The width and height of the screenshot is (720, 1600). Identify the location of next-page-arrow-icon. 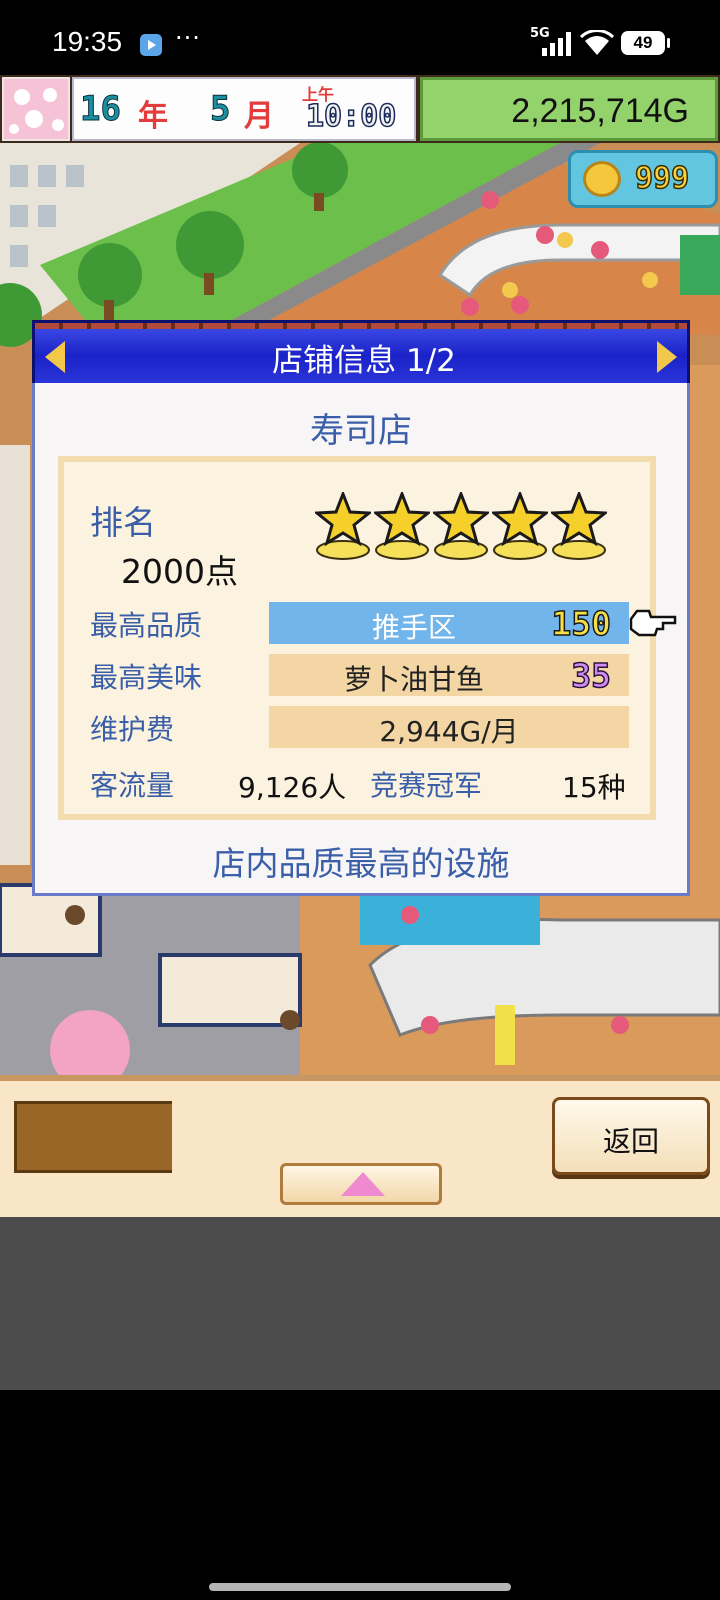
(667, 357).